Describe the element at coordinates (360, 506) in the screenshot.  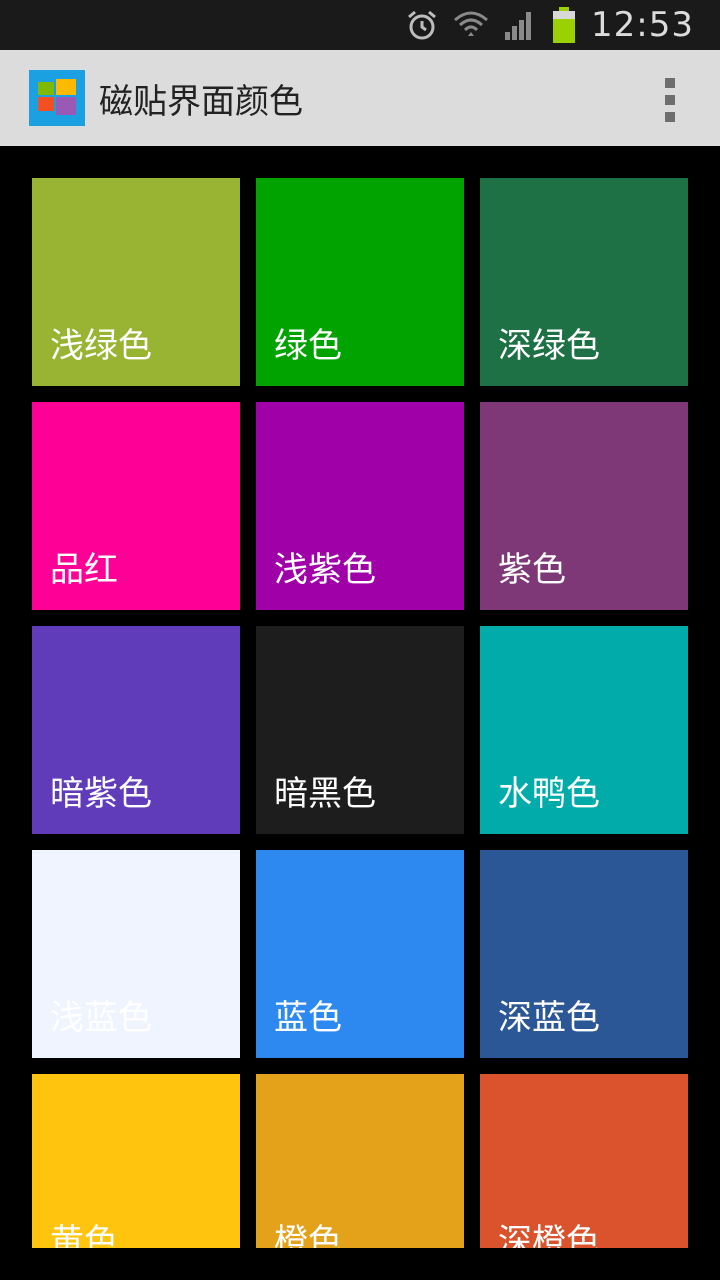
I see `tile-light-purple: 浅紫色` at that location.